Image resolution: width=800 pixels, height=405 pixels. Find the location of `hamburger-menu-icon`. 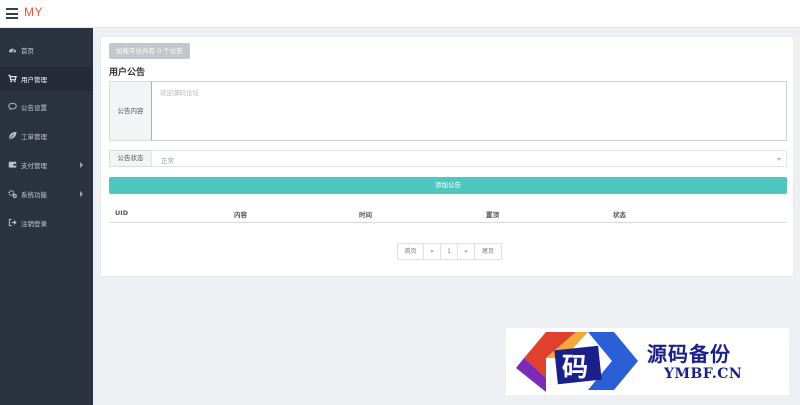

hamburger-menu-icon is located at coordinates (12, 13).